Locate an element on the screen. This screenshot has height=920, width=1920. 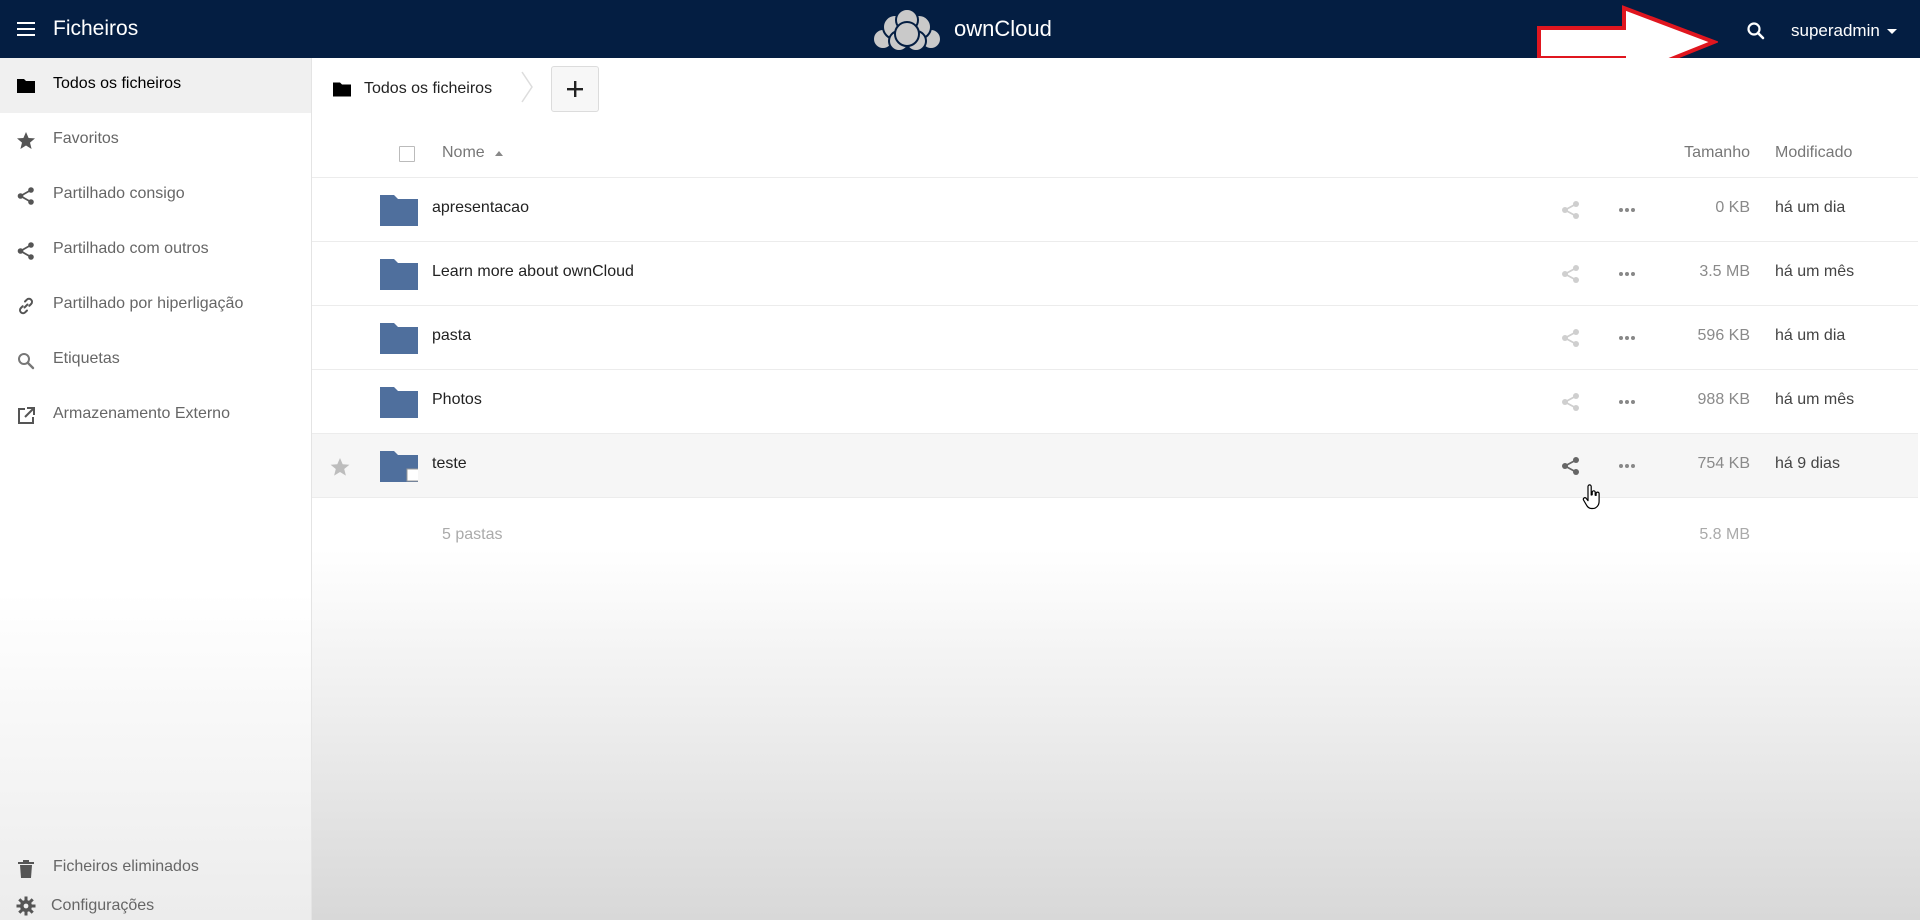
sidebar-item-external-storage: Armazenamento Externo is located at coordinates (155, 415).